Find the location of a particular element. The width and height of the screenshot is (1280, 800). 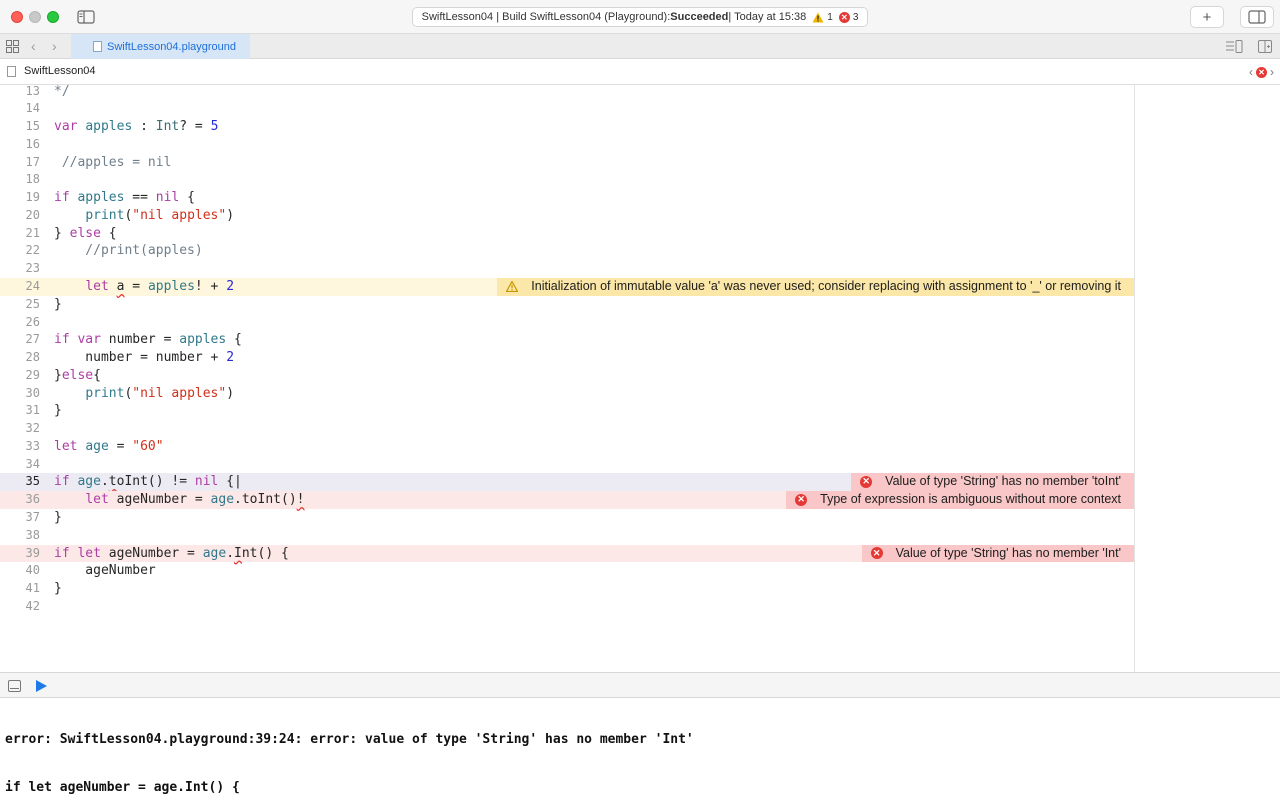

code-line: 29}else{ is located at coordinates (567, 376).